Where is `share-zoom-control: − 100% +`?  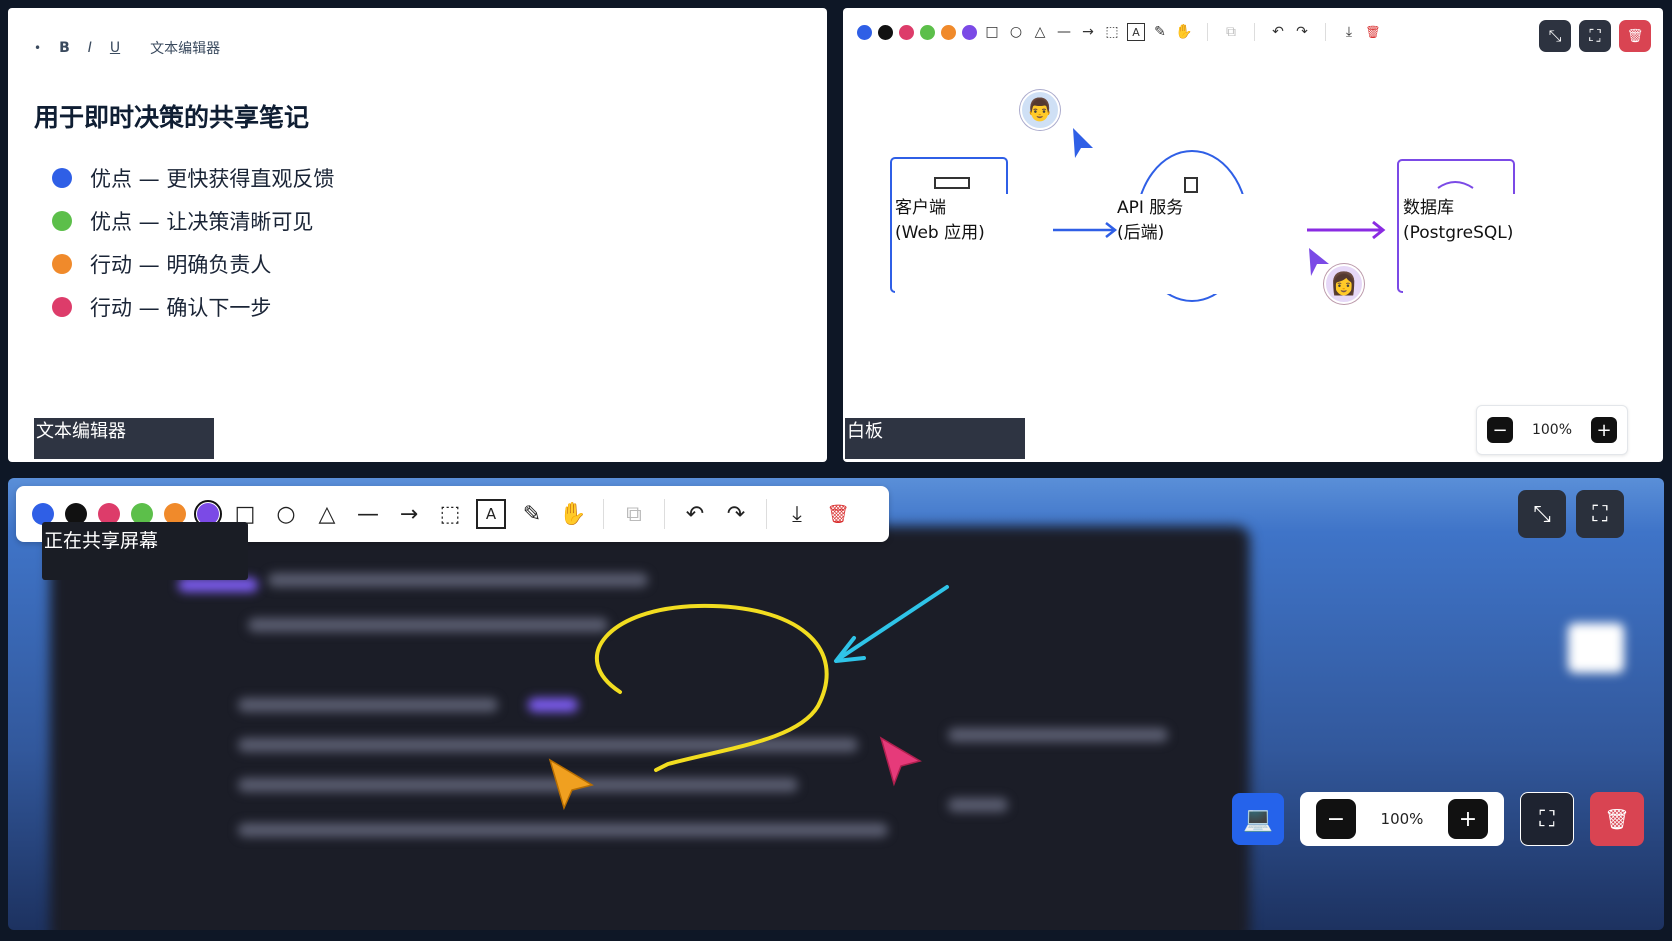
share-zoom-control: − 100% + is located at coordinates (1402, 819).